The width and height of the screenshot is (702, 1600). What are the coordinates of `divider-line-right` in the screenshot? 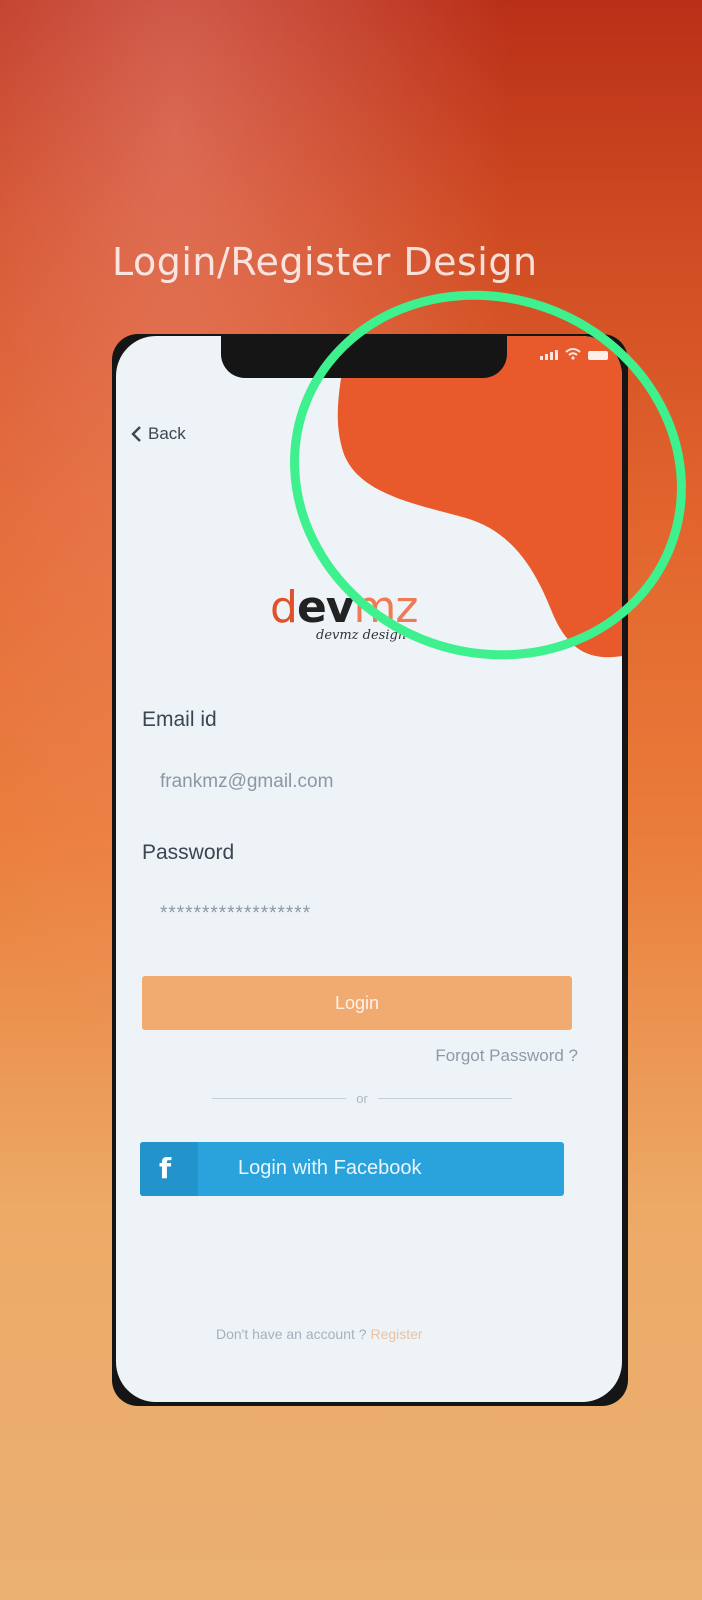 It's located at (444, 1098).